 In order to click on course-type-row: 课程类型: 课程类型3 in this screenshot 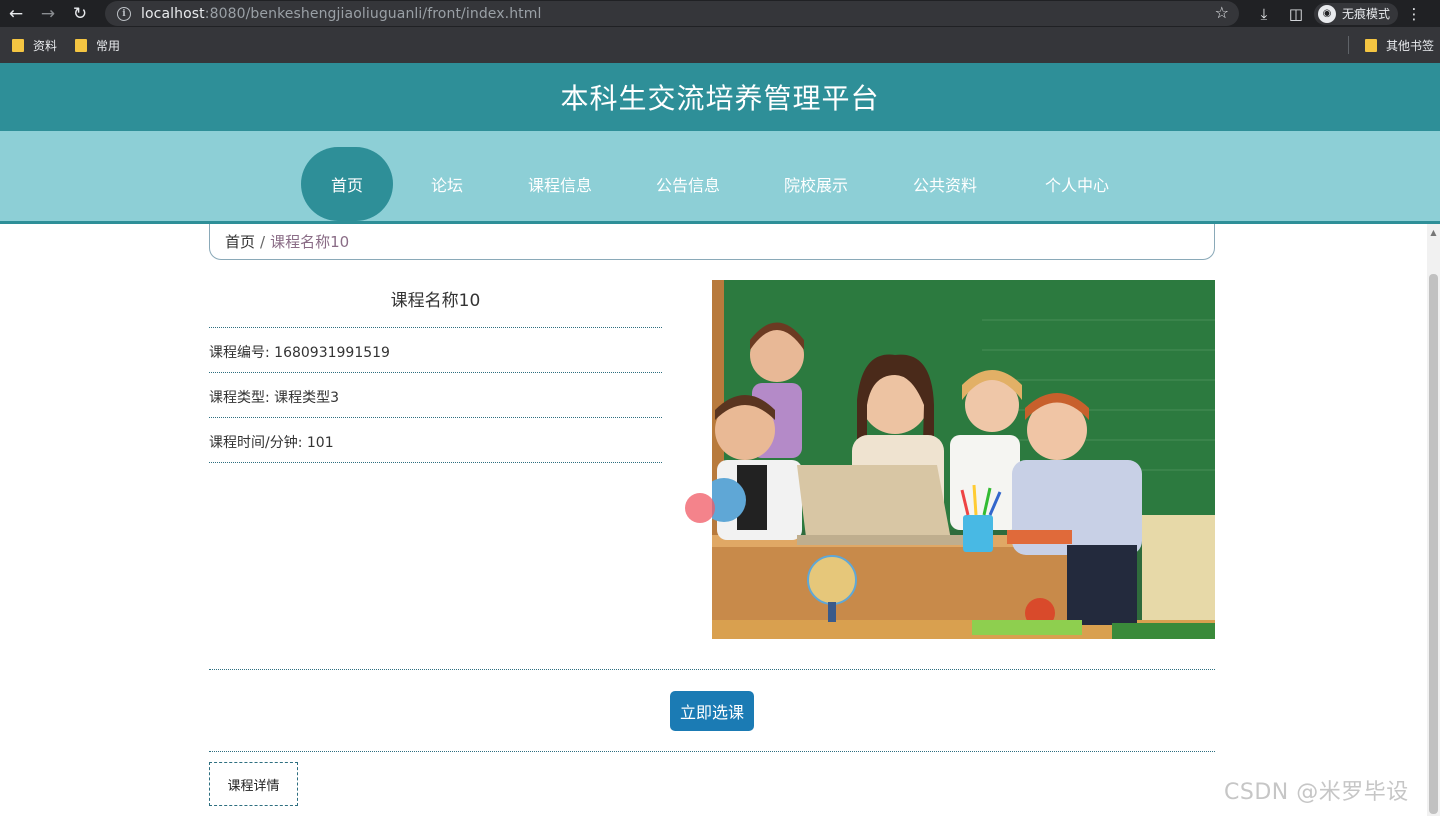, I will do `click(274, 398)`.